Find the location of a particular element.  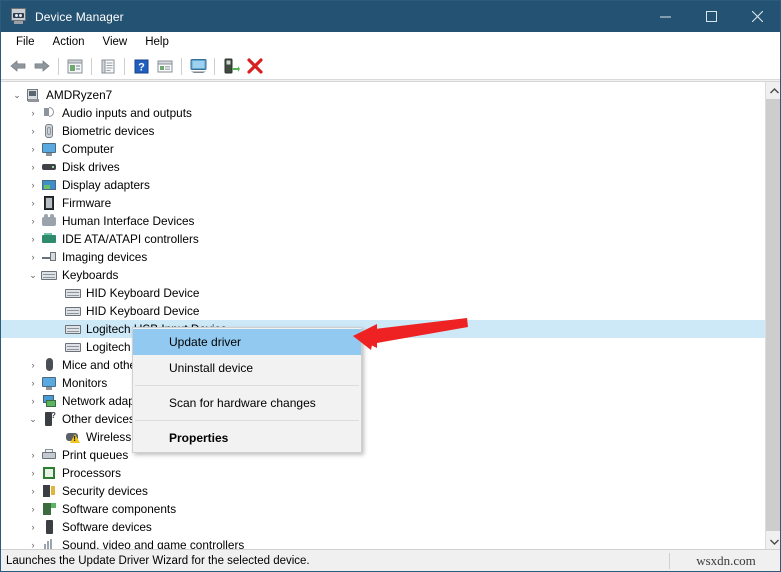

tree-row-hid-keyboard-device-1: HID Keyboard Device is located at coordinates (383, 293).